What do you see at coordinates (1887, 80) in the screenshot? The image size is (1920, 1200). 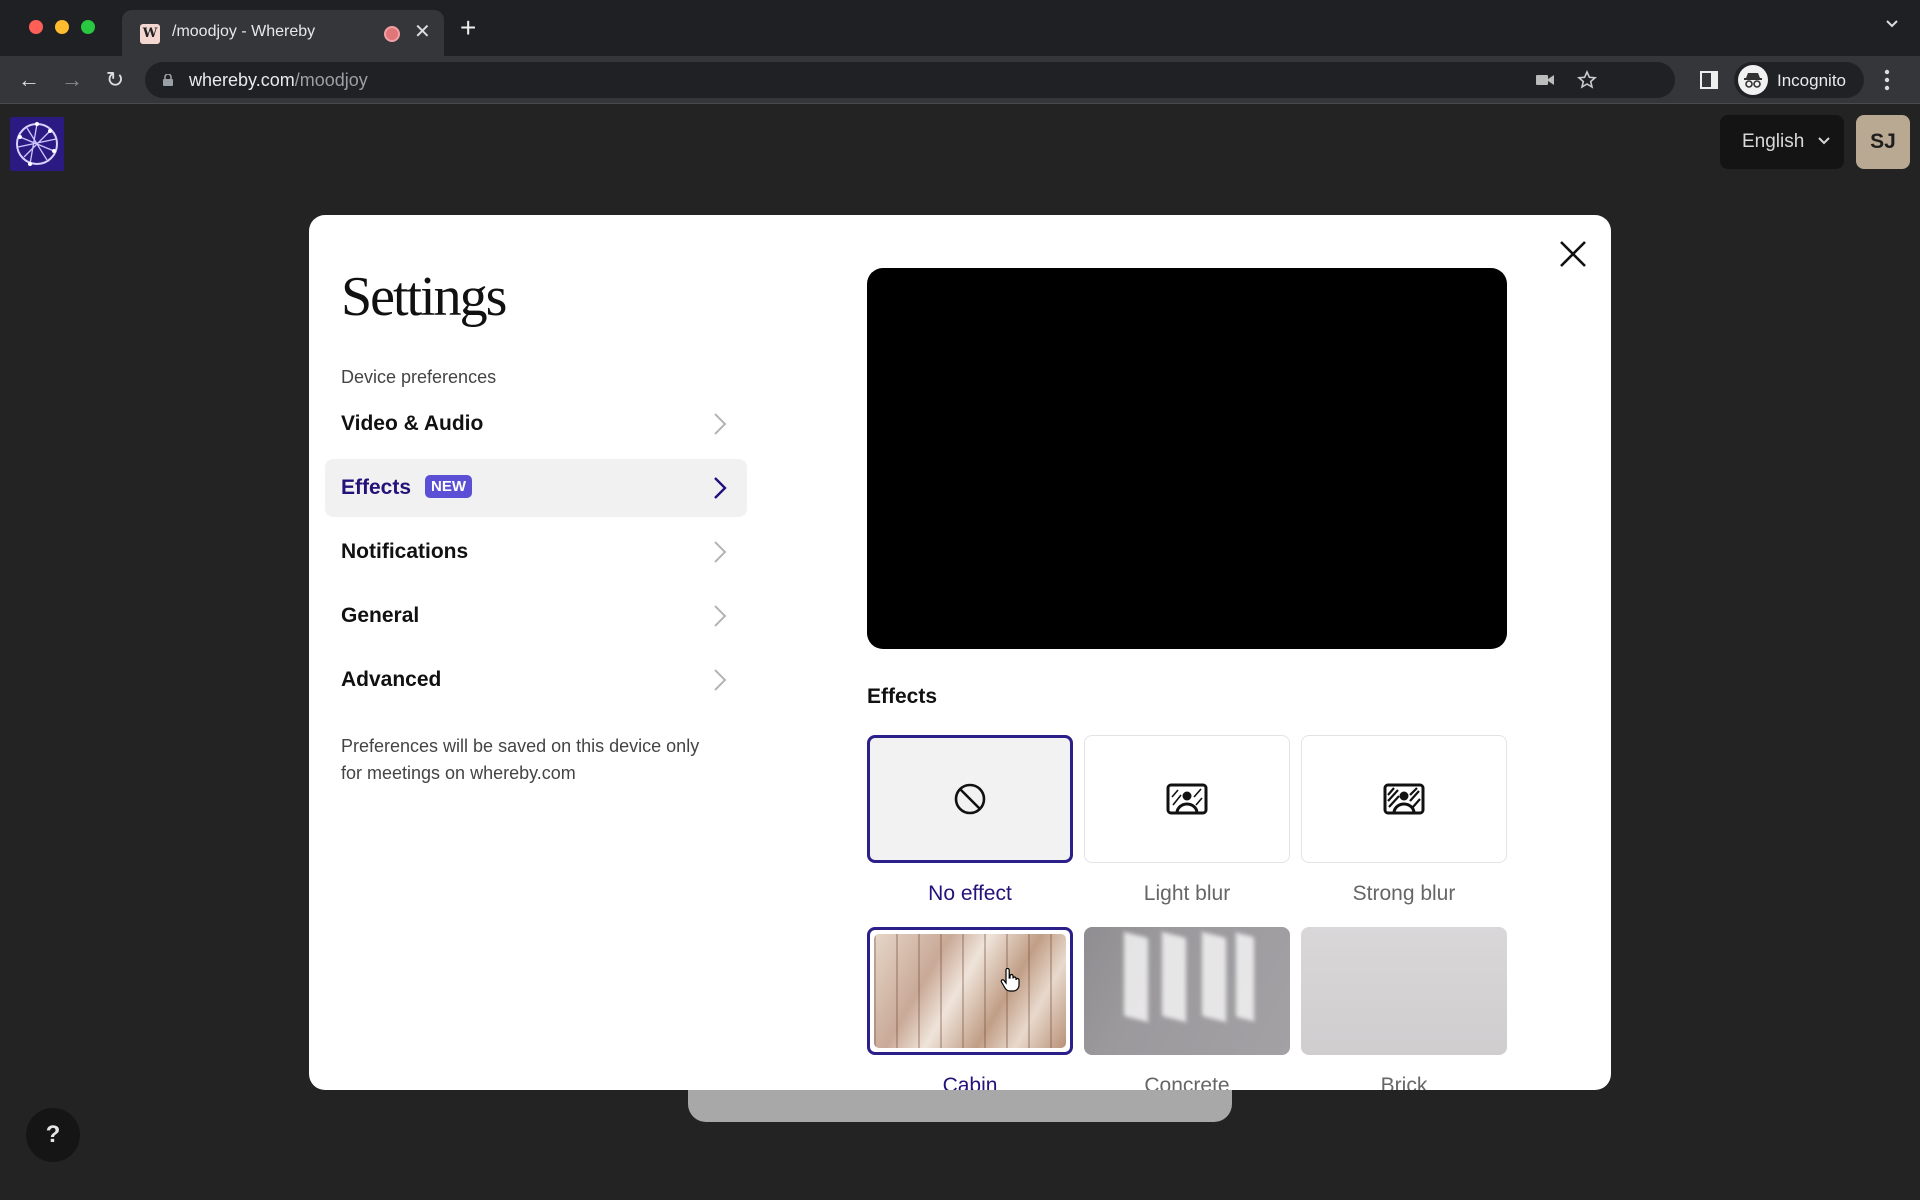 I see `kebab-menu-icon` at bounding box center [1887, 80].